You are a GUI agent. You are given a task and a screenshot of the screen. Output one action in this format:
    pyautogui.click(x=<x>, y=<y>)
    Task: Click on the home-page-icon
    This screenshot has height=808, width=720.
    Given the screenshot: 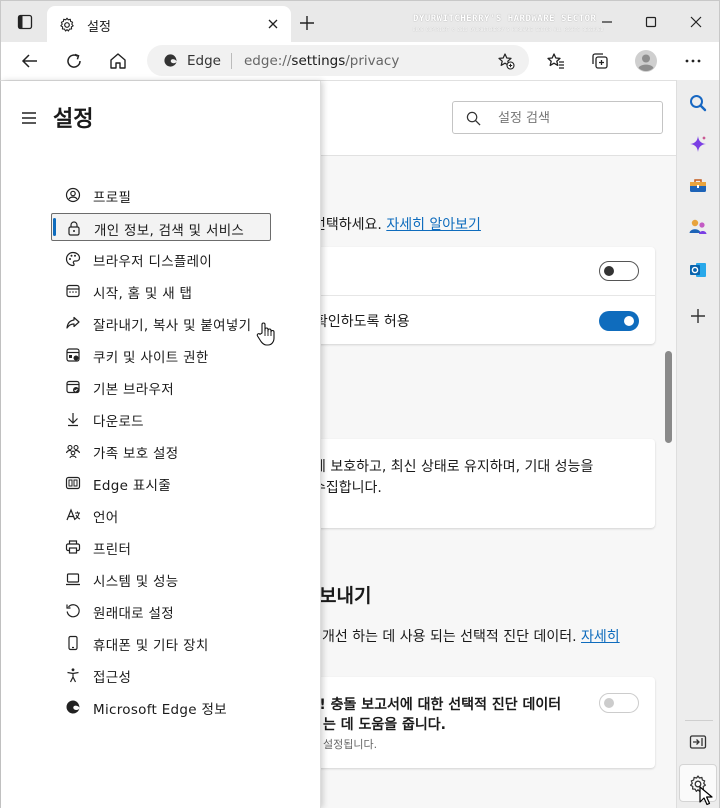 What is the action you would take?
    pyautogui.click(x=73, y=291)
    